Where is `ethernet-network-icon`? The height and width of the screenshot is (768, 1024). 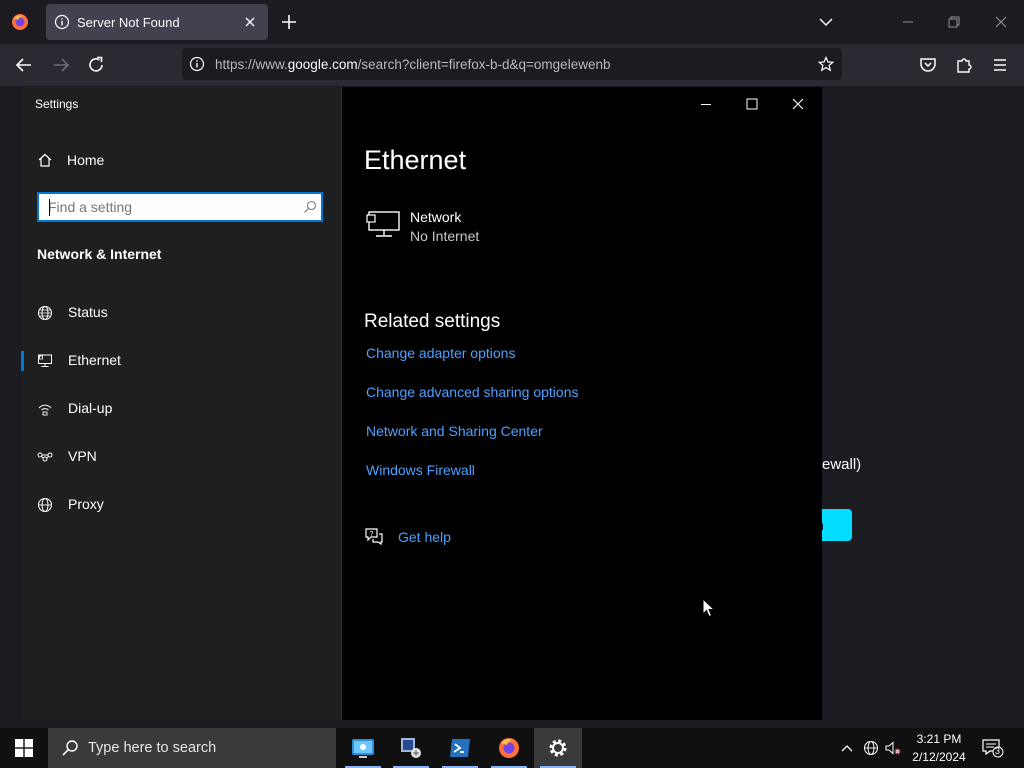 ethernet-network-icon is located at coordinates (384, 224).